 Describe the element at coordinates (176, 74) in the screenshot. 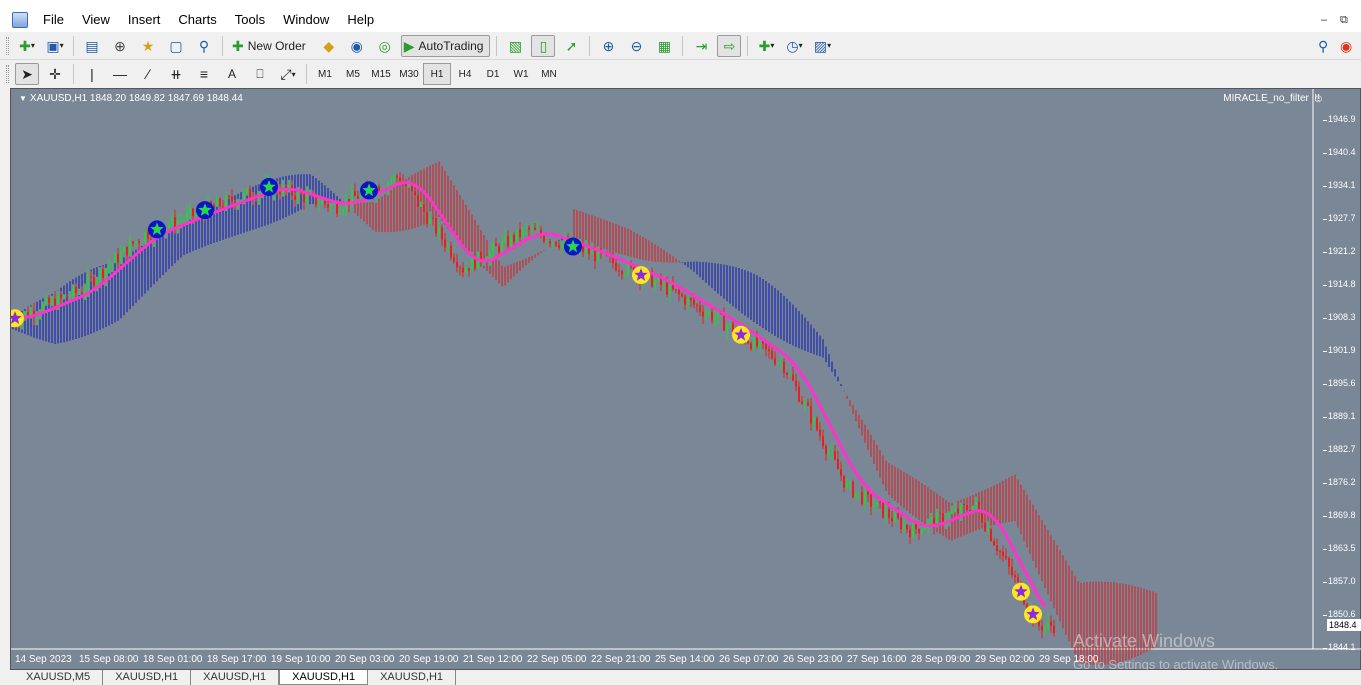

I see `equidistant-channel-button: ⧺` at that location.